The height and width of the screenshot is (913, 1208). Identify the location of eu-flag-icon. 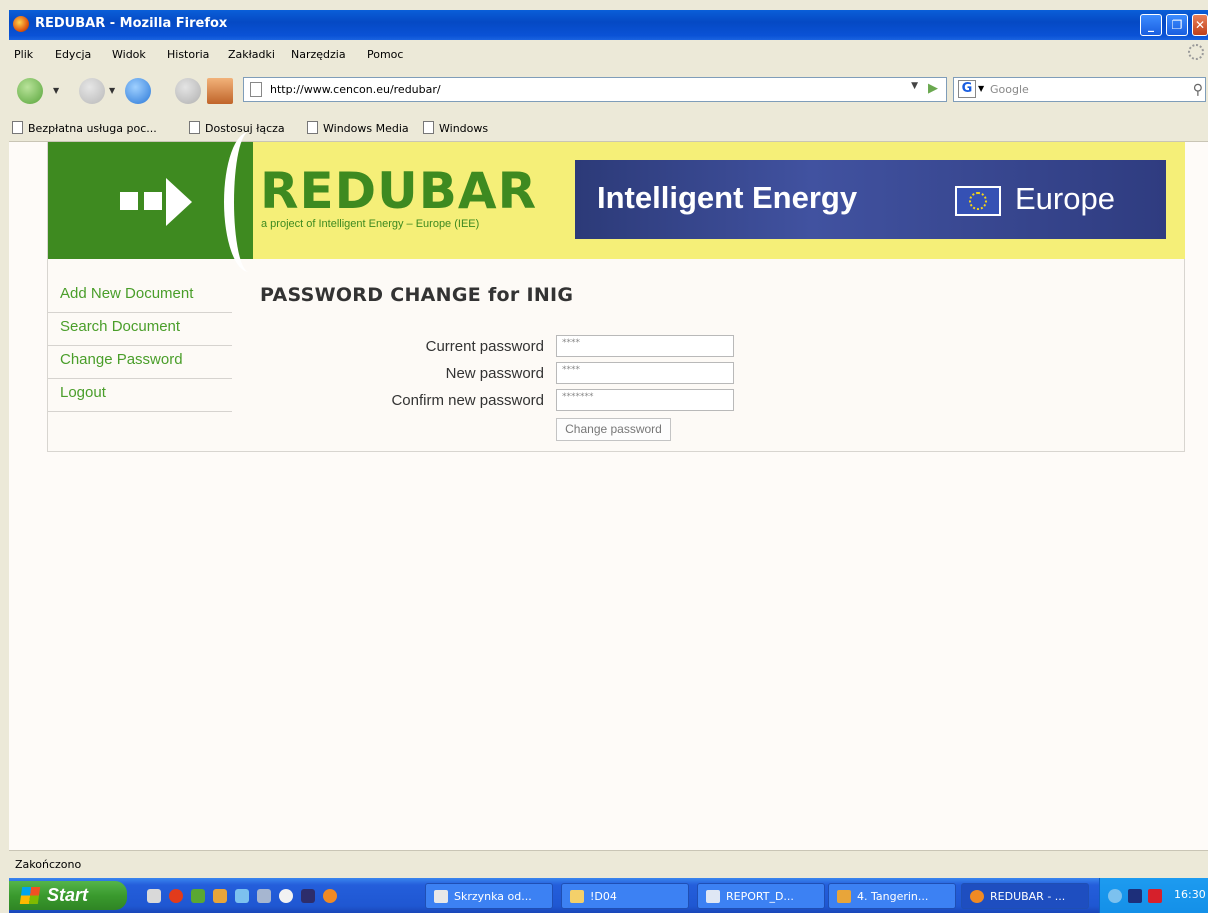
(978, 201).